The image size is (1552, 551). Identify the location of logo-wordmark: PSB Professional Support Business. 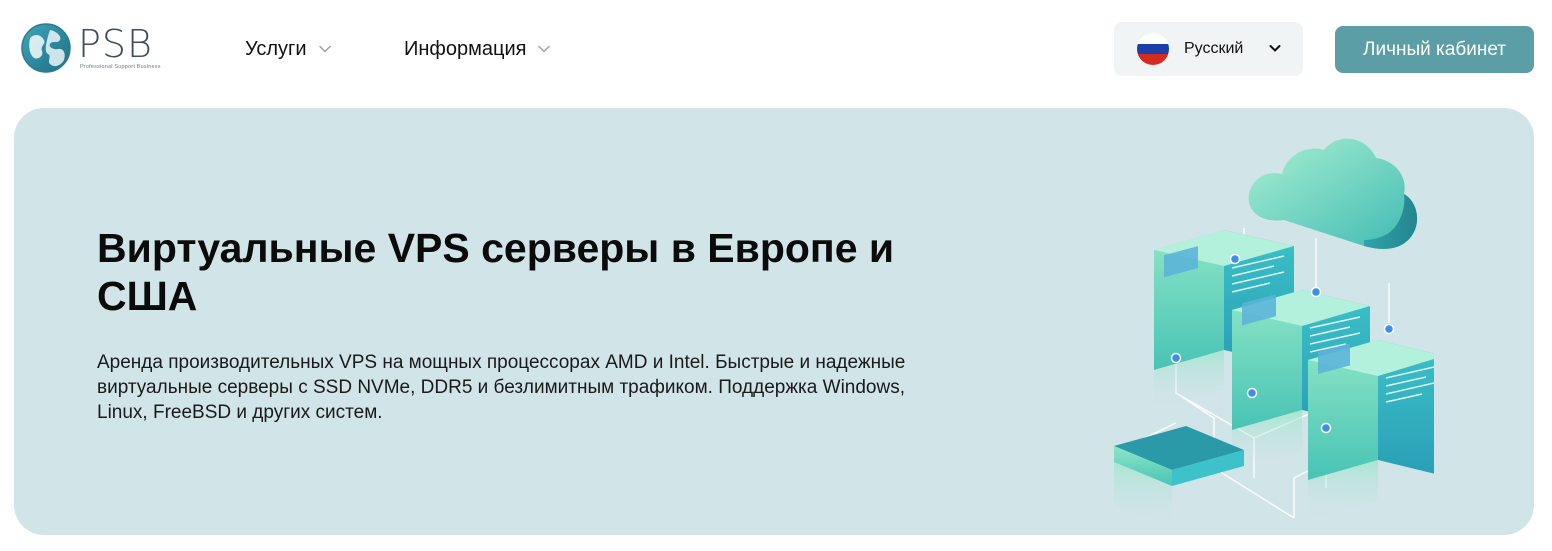
(125, 48).